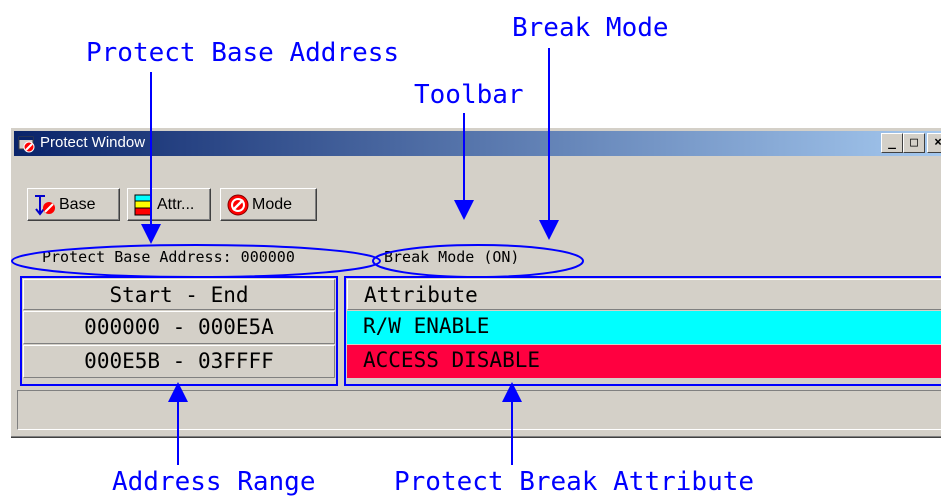  What do you see at coordinates (590, 28) in the screenshot?
I see `break-mode-callout: Break Mode` at bounding box center [590, 28].